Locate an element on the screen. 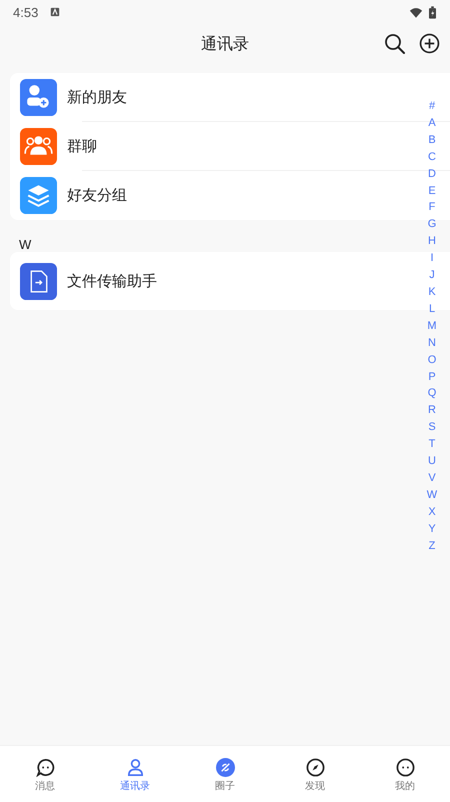  index-letter: E is located at coordinates (432, 191).